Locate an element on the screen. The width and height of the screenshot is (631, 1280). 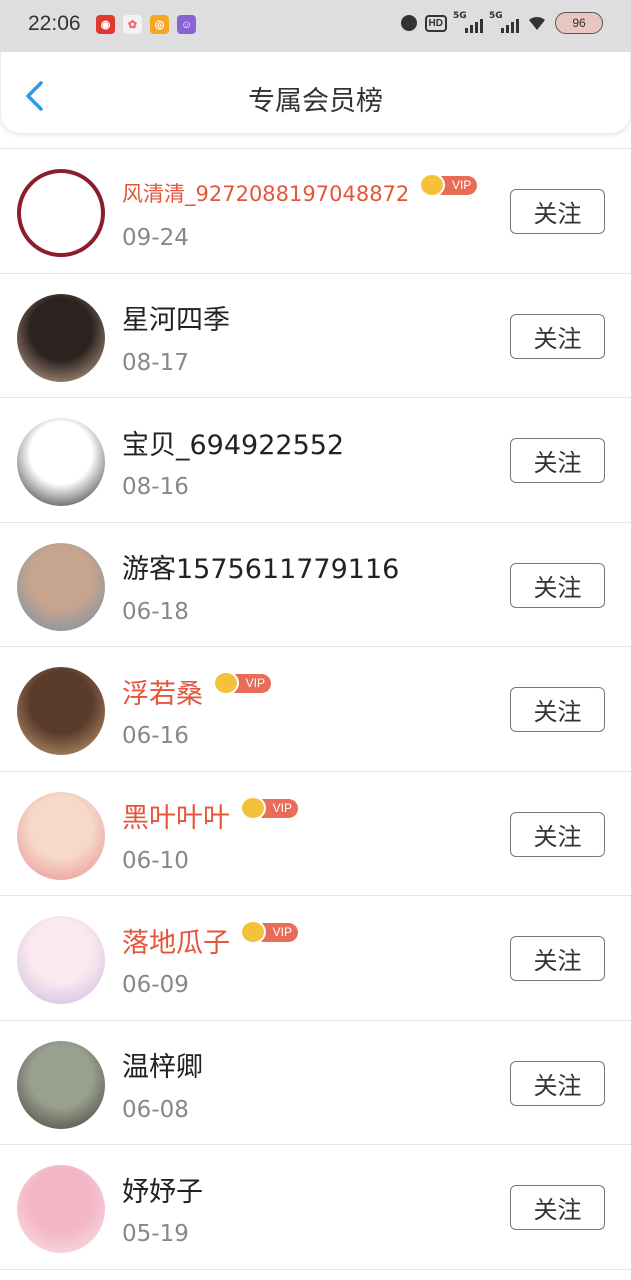
member-row: 游客1575611779116 06-18 关注 is located at coordinates (315, 585).